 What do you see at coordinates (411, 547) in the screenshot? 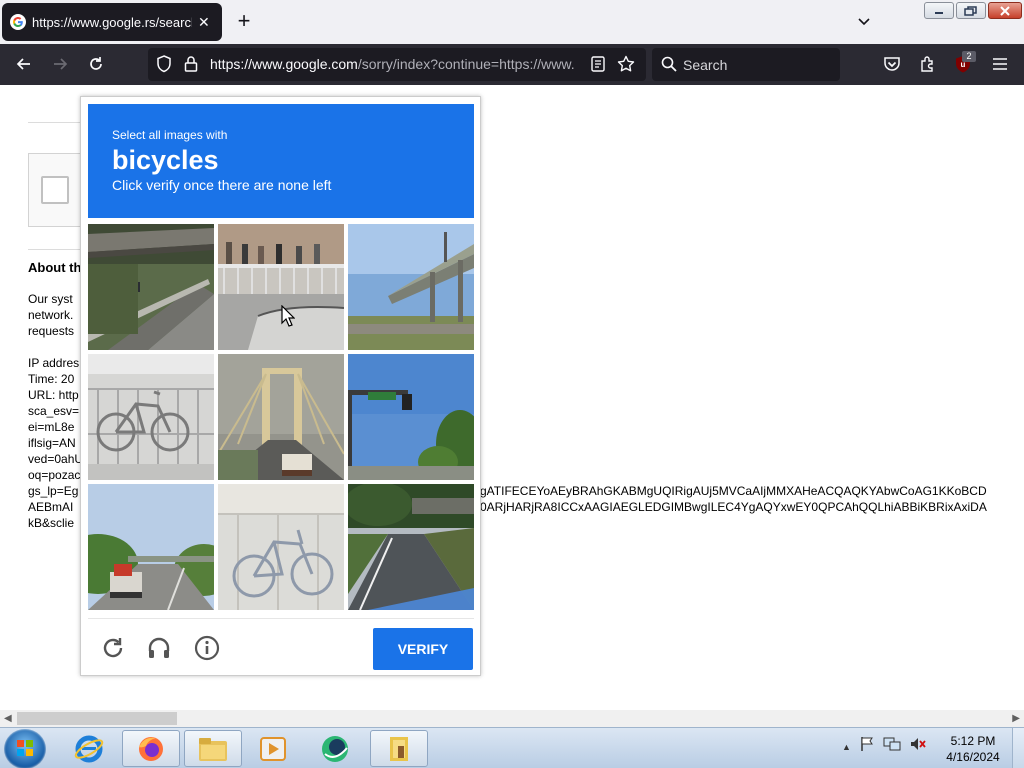
I see `captcha-tile-road-overpass` at bounding box center [411, 547].